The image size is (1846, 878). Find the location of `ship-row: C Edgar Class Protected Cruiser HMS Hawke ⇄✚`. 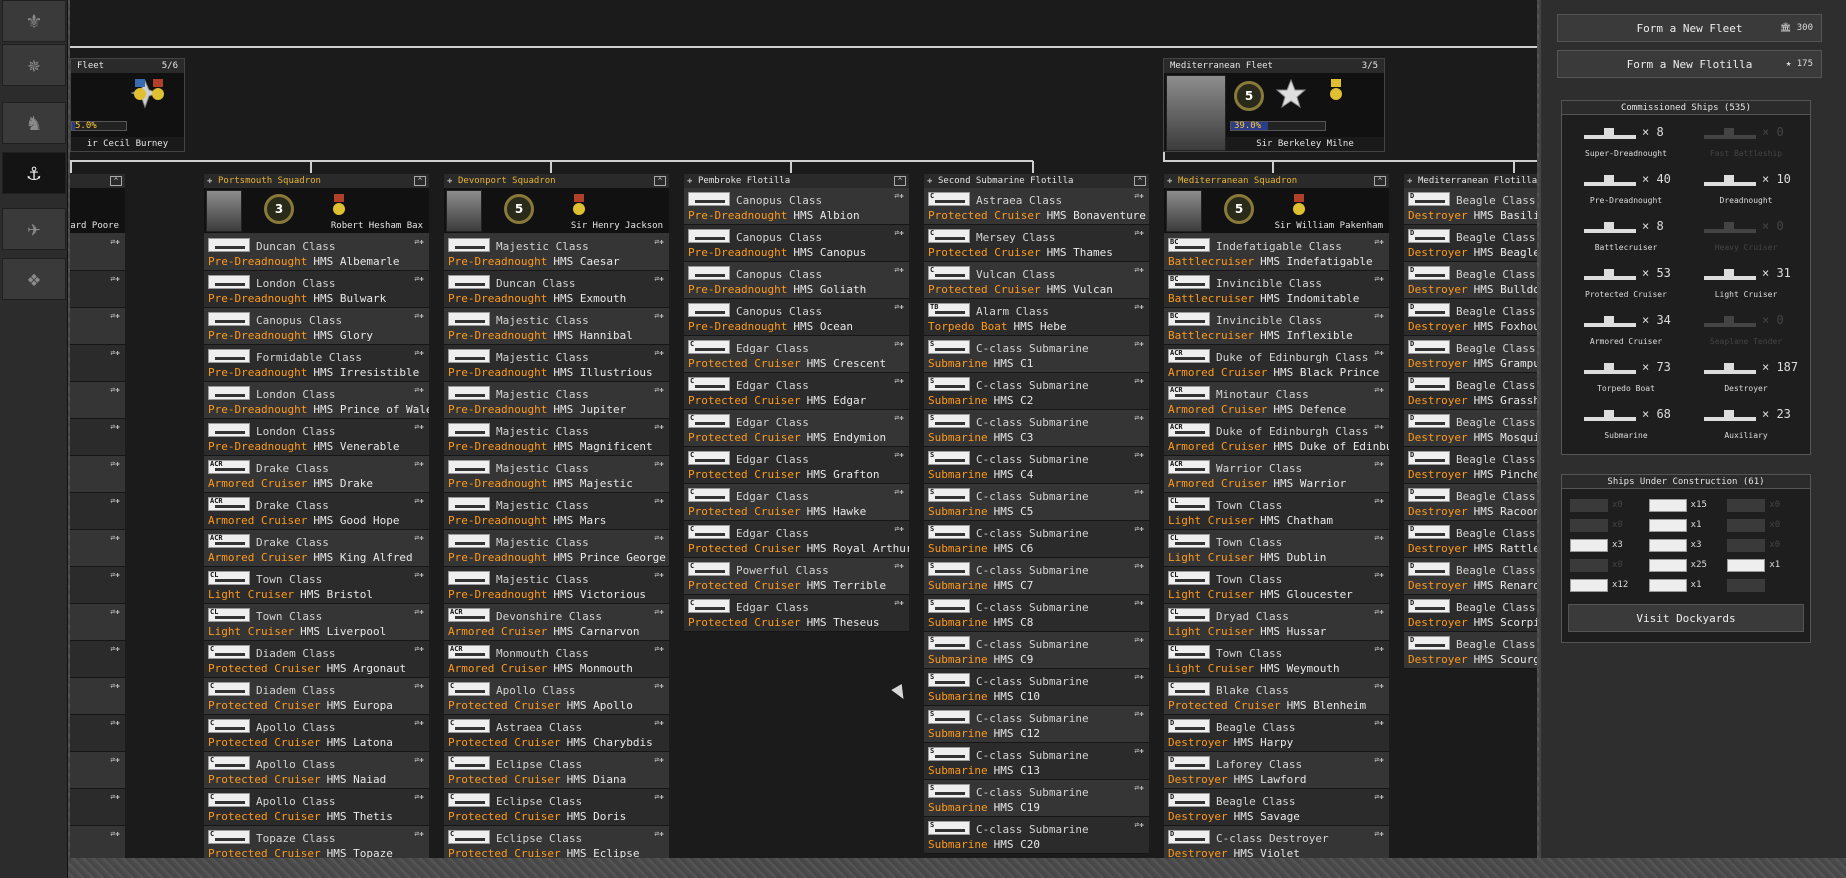

ship-row: C Edgar Class Protected Cruiser HMS Hawke ⇄✚ is located at coordinates (796, 502).